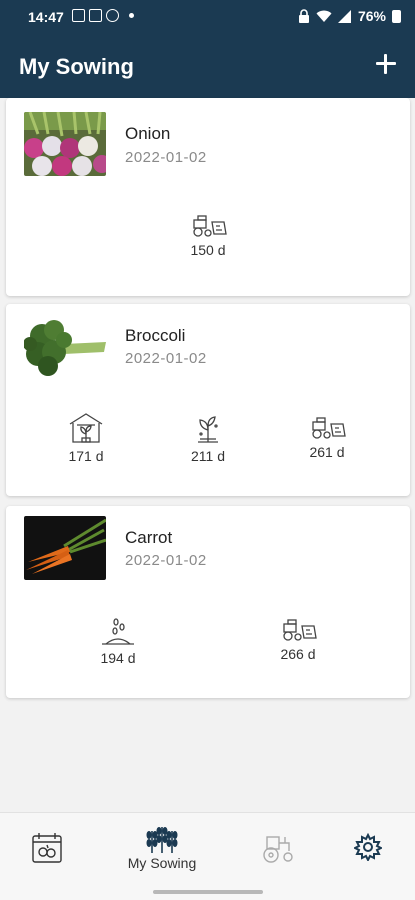  I want to click on wheat-icon, so click(162, 840).